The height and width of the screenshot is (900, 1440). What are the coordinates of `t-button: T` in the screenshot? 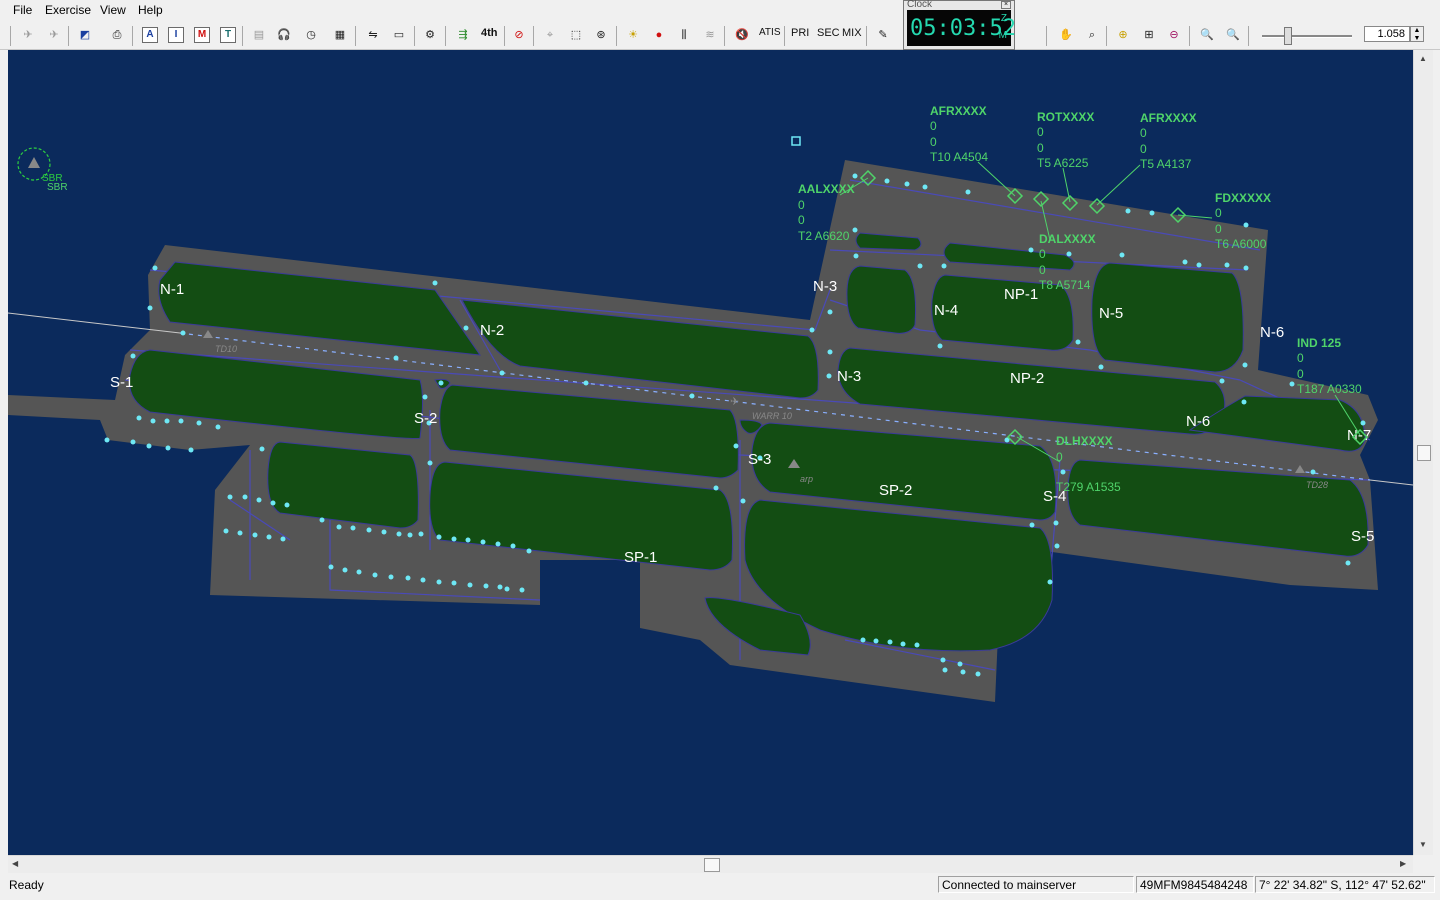 It's located at (228, 35).